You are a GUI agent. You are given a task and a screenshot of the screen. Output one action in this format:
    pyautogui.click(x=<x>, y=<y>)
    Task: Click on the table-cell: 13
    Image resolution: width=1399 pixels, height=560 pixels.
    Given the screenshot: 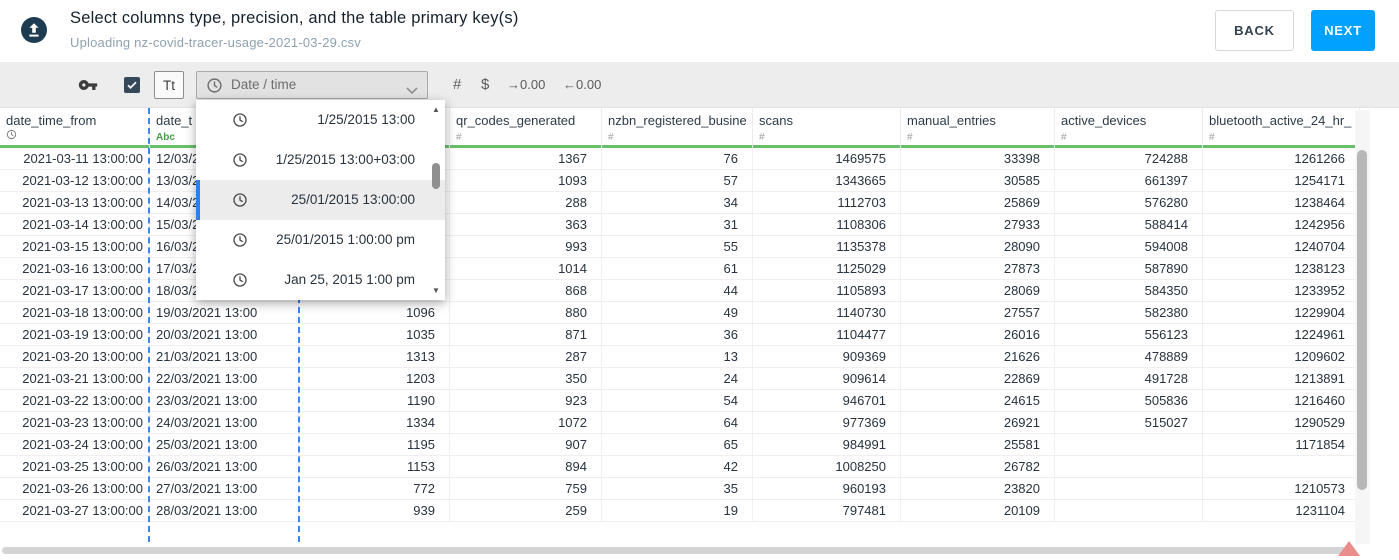 What is the action you would take?
    pyautogui.click(x=677, y=356)
    